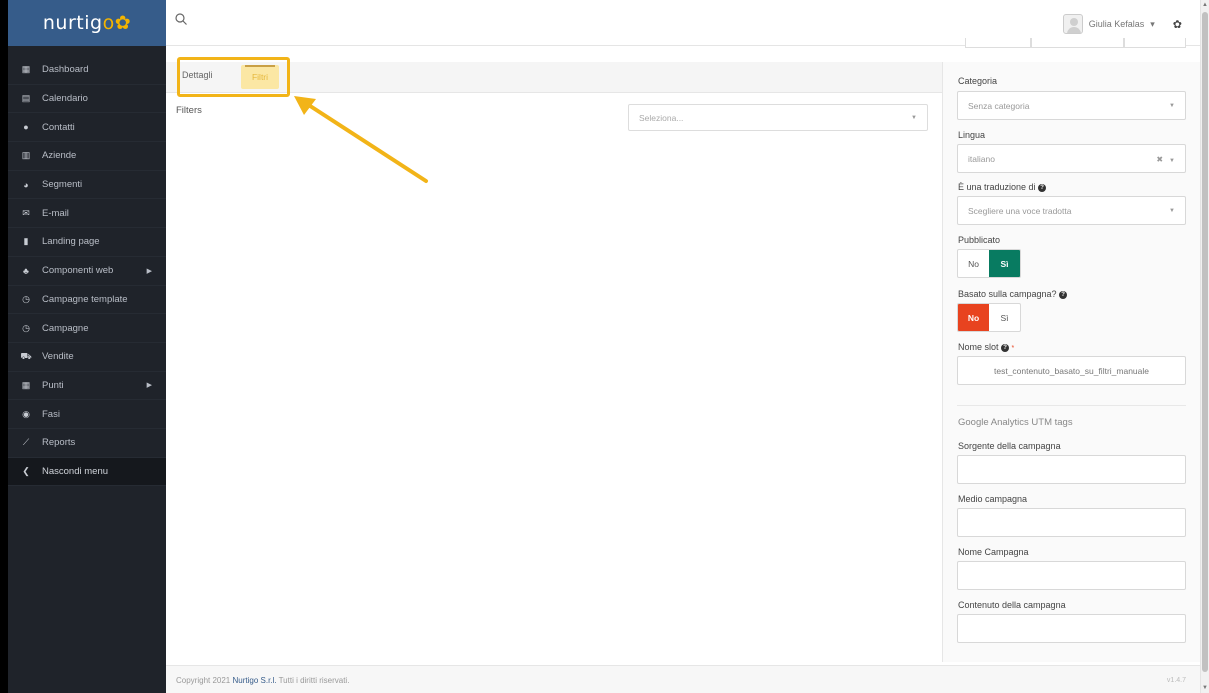 This screenshot has width=1209, height=693. What do you see at coordinates (1004, 263) in the screenshot?
I see `pubblicato-si-button: Sì` at bounding box center [1004, 263].